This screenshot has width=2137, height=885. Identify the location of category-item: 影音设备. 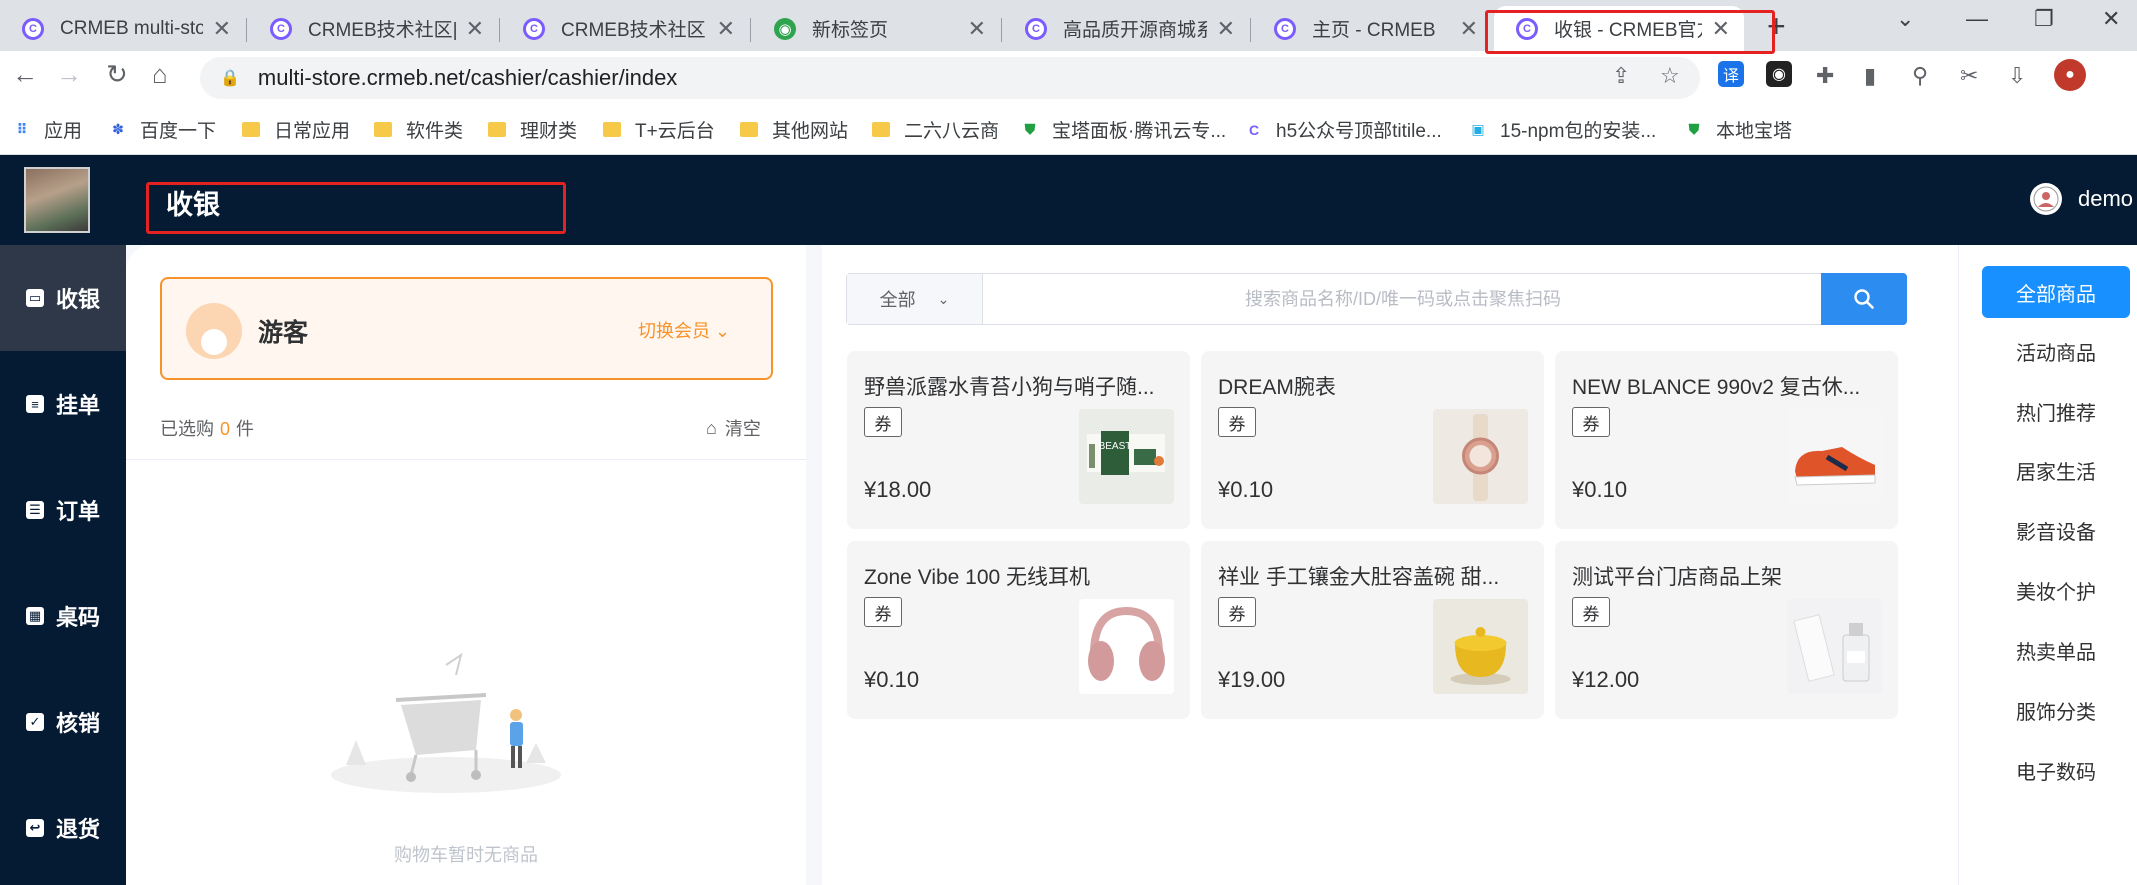
(2056, 530).